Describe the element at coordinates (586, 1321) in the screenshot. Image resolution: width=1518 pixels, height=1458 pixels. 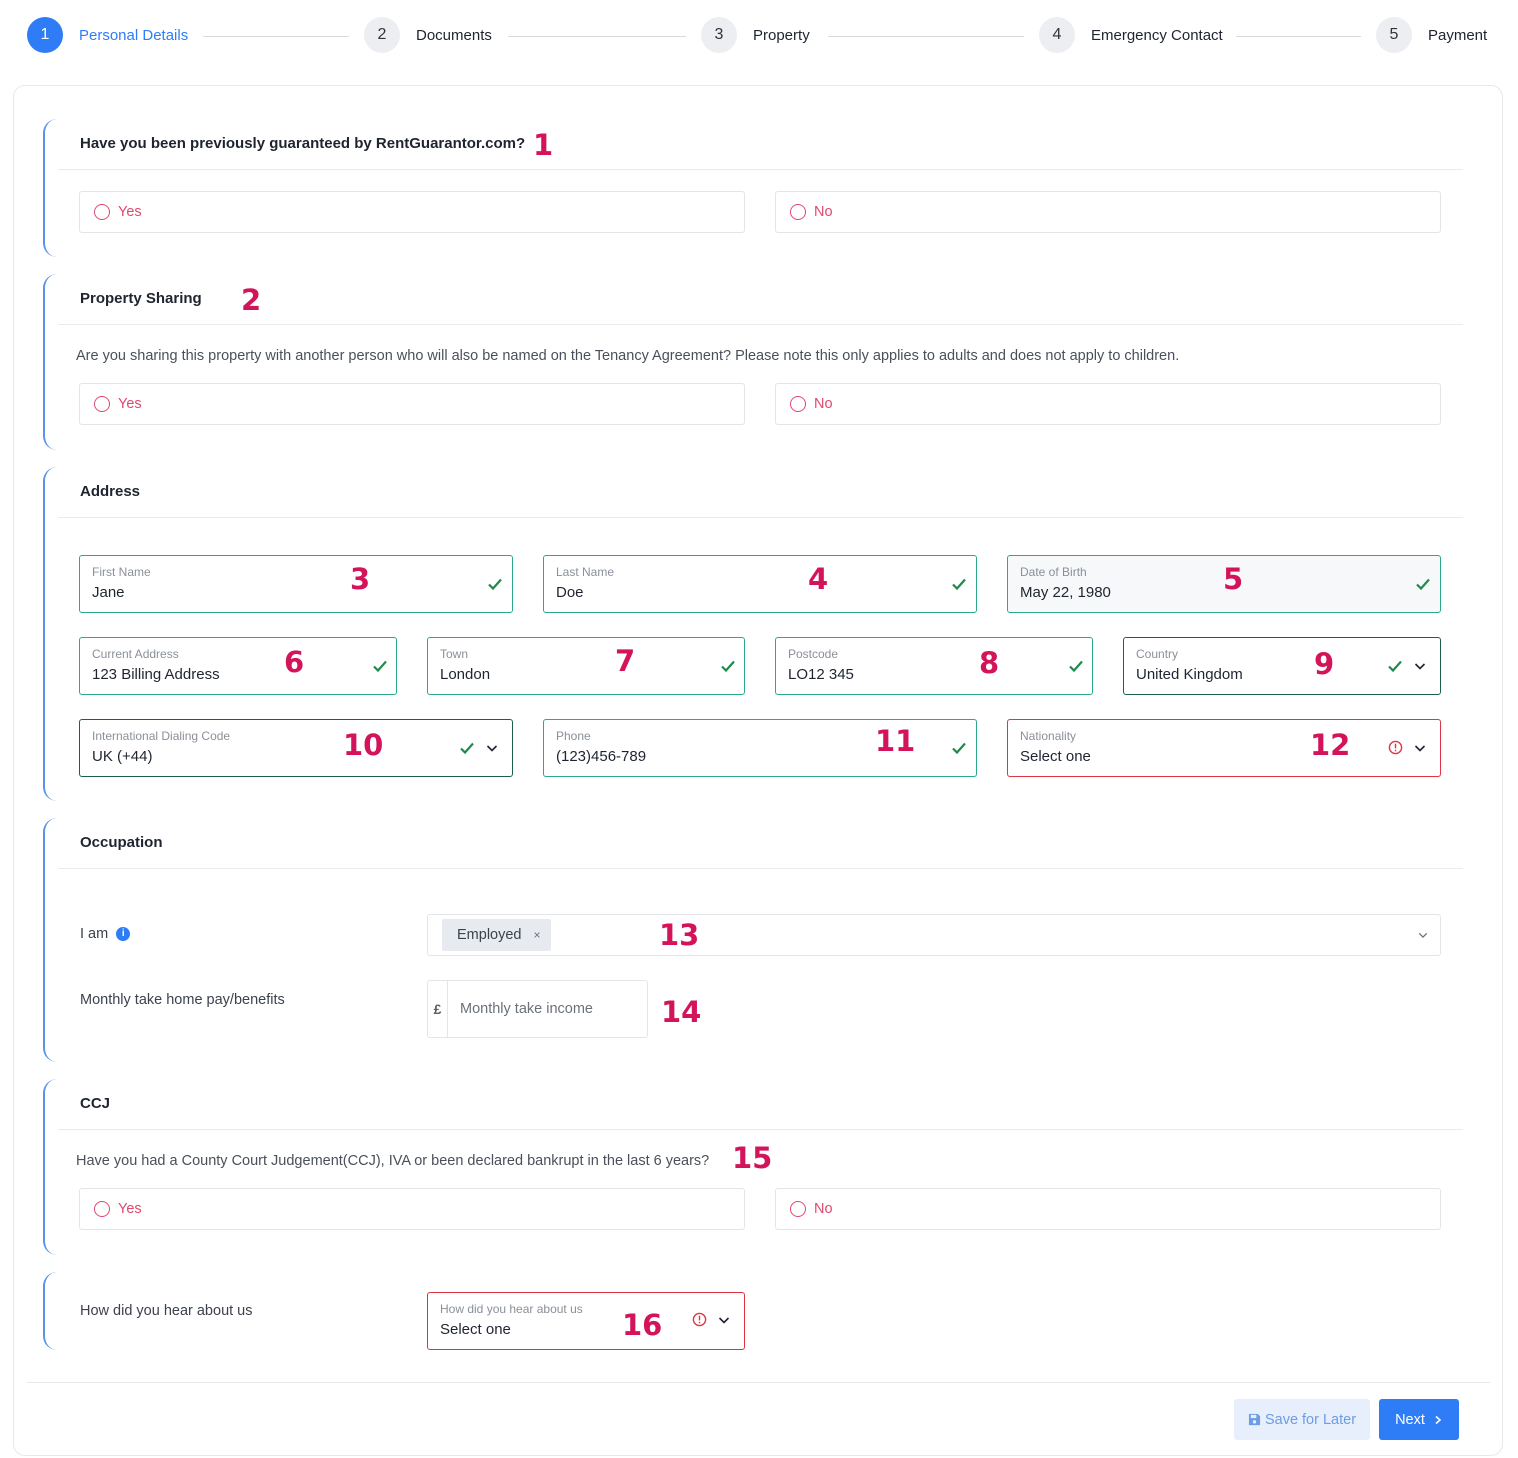
I see `hear-about-us-select: How did you hear about us Select one 16` at that location.